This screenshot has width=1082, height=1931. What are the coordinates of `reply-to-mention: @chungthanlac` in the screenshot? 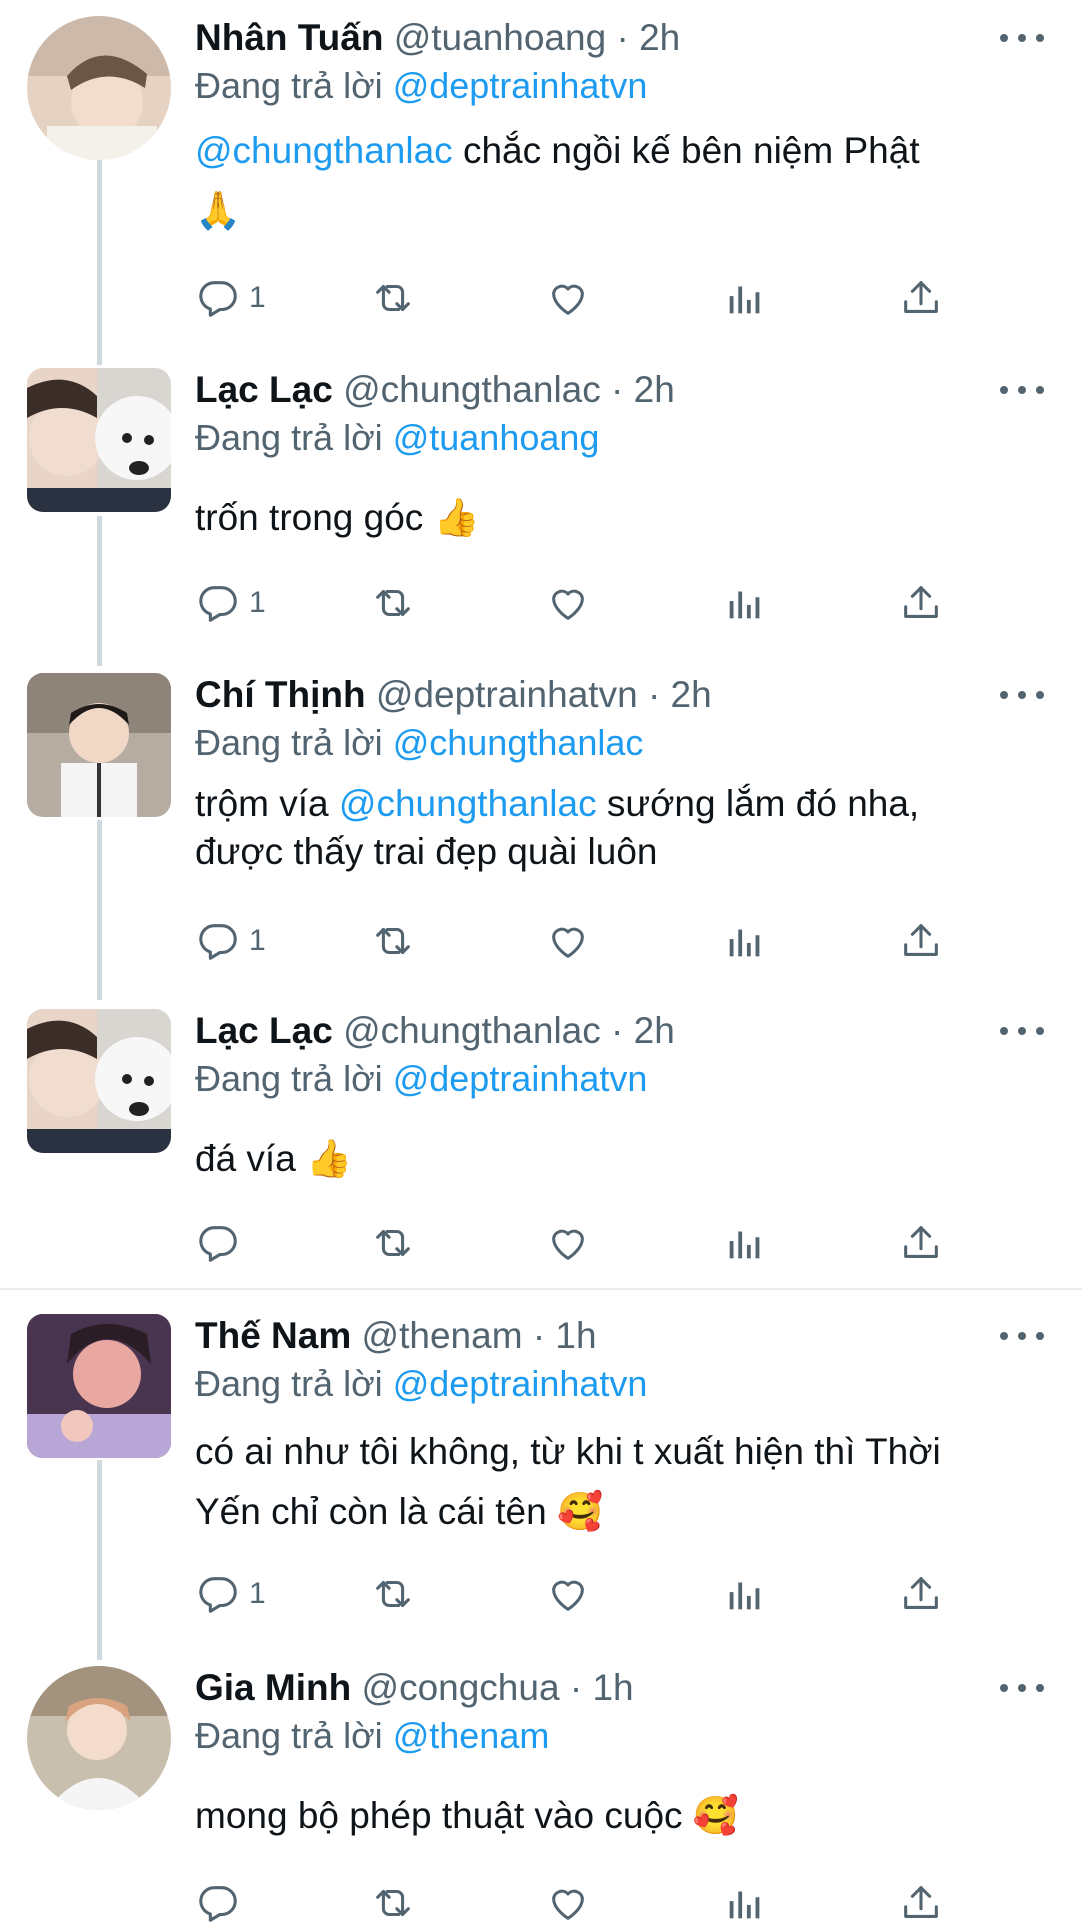 It's located at (518, 742).